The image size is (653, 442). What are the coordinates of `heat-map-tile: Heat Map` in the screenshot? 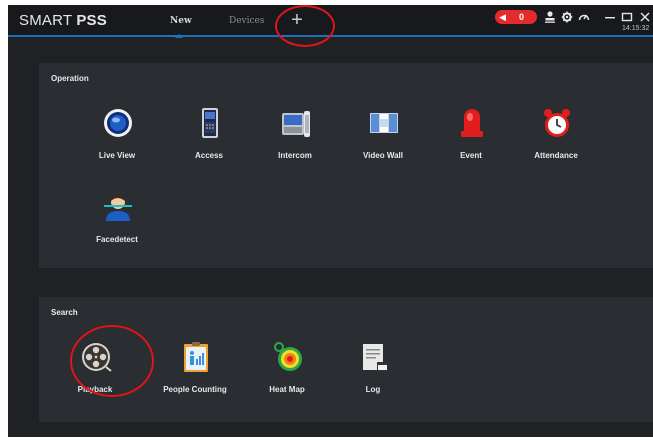 It's located at (287, 377).